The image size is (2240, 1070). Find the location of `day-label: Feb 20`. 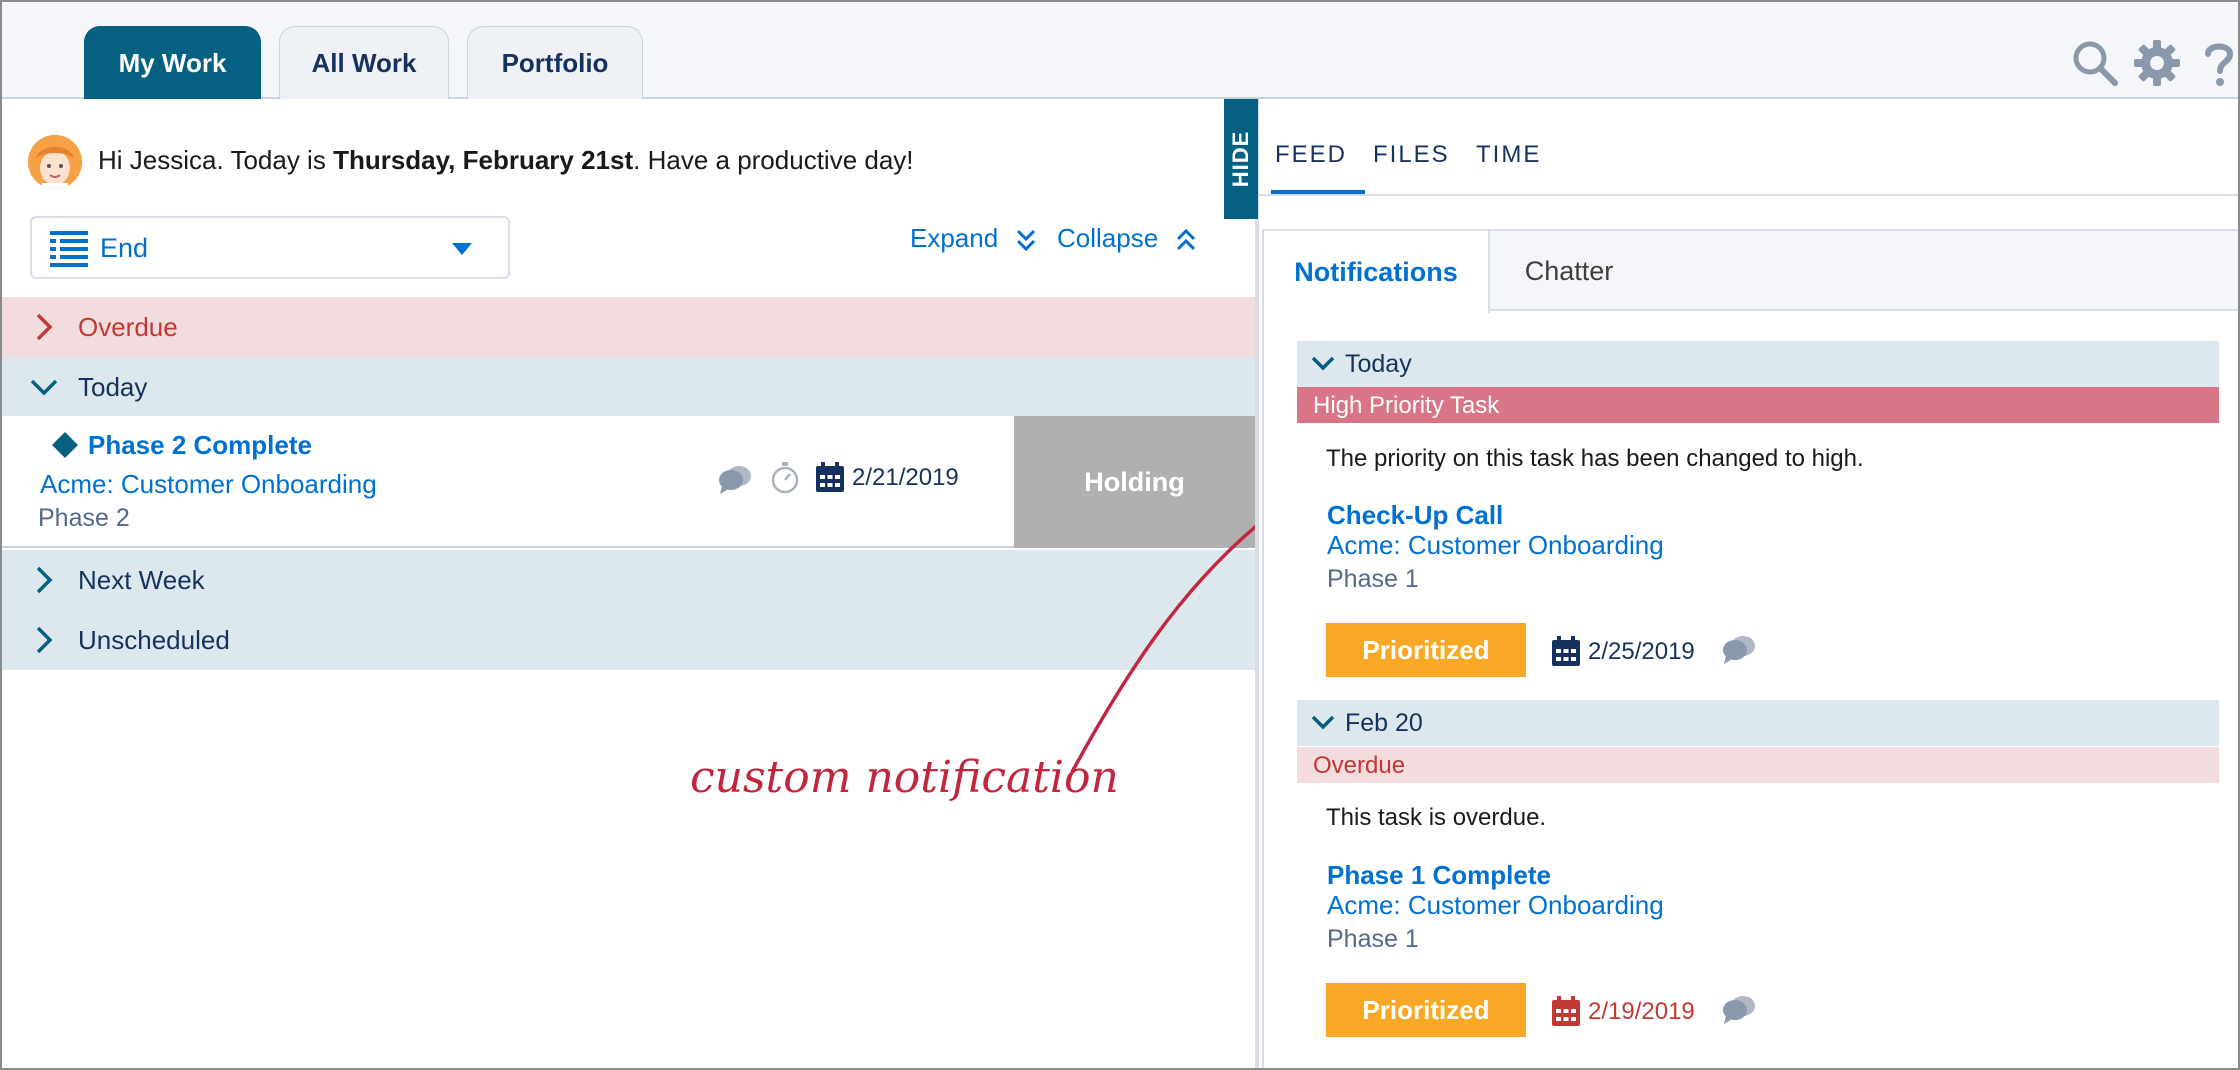

day-label: Feb 20 is located at coordinates (1384, 723).